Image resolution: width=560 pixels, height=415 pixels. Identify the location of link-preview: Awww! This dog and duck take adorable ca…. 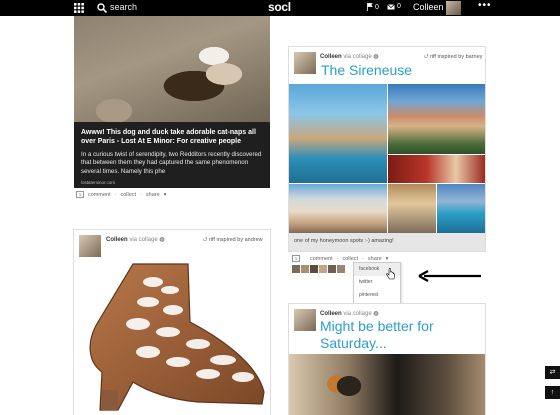
(172, 155).